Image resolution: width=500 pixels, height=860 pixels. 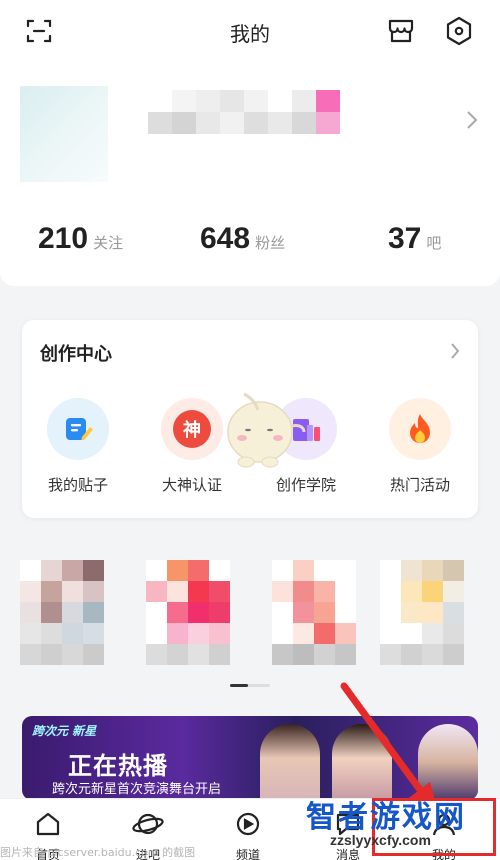 What do you see at coordinates (63, 238) in the screenshot?
I see `stat-following-value: 210` at bounding box center [63, 238].